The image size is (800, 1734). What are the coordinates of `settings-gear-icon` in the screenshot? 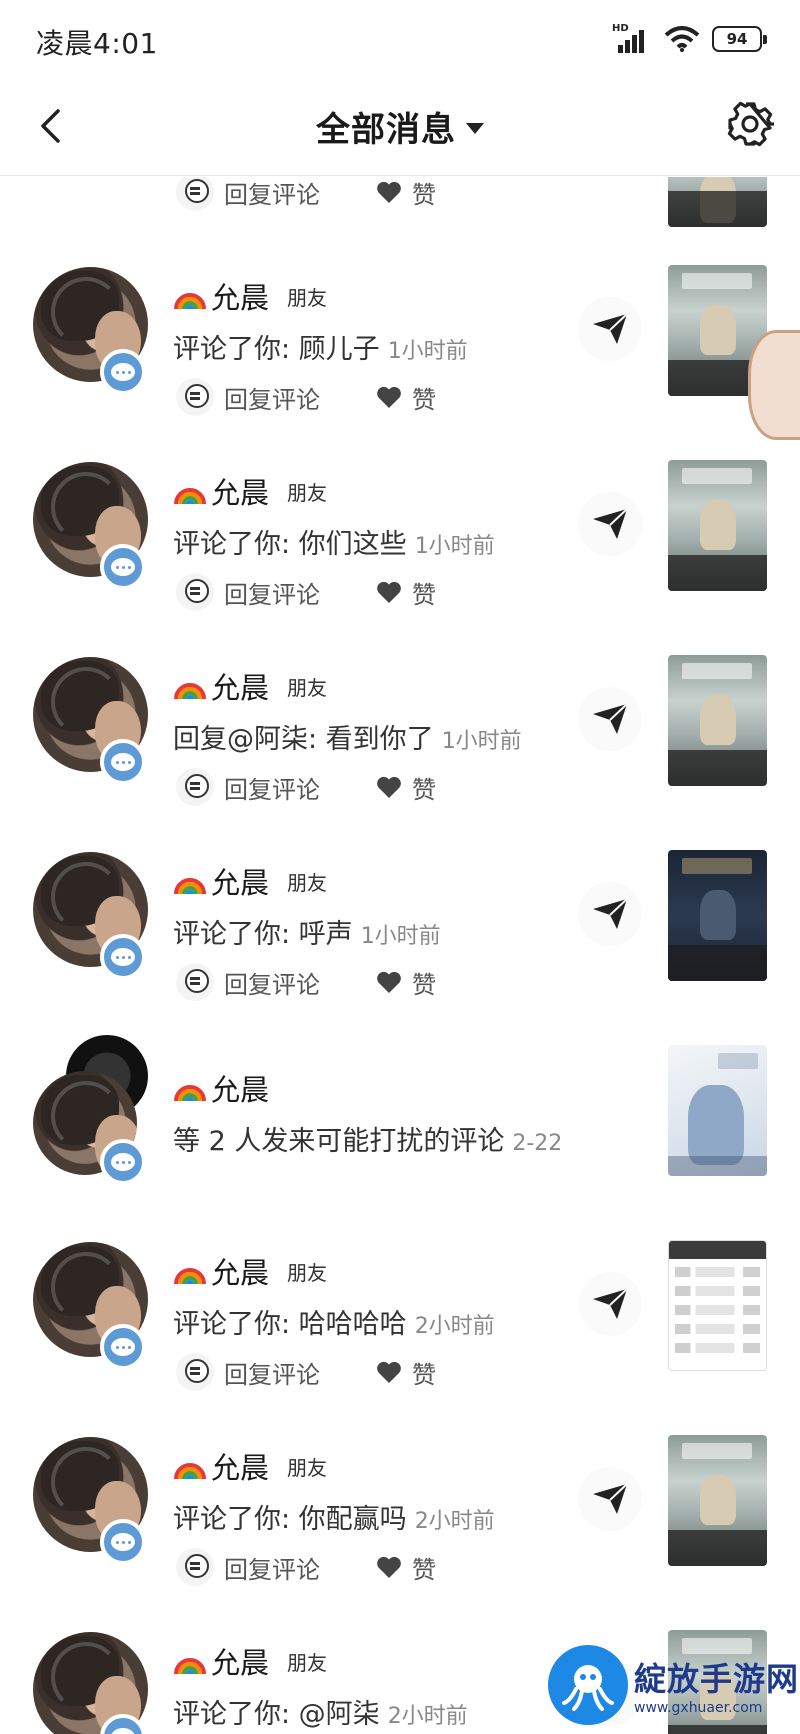 It's located at (750, 124).